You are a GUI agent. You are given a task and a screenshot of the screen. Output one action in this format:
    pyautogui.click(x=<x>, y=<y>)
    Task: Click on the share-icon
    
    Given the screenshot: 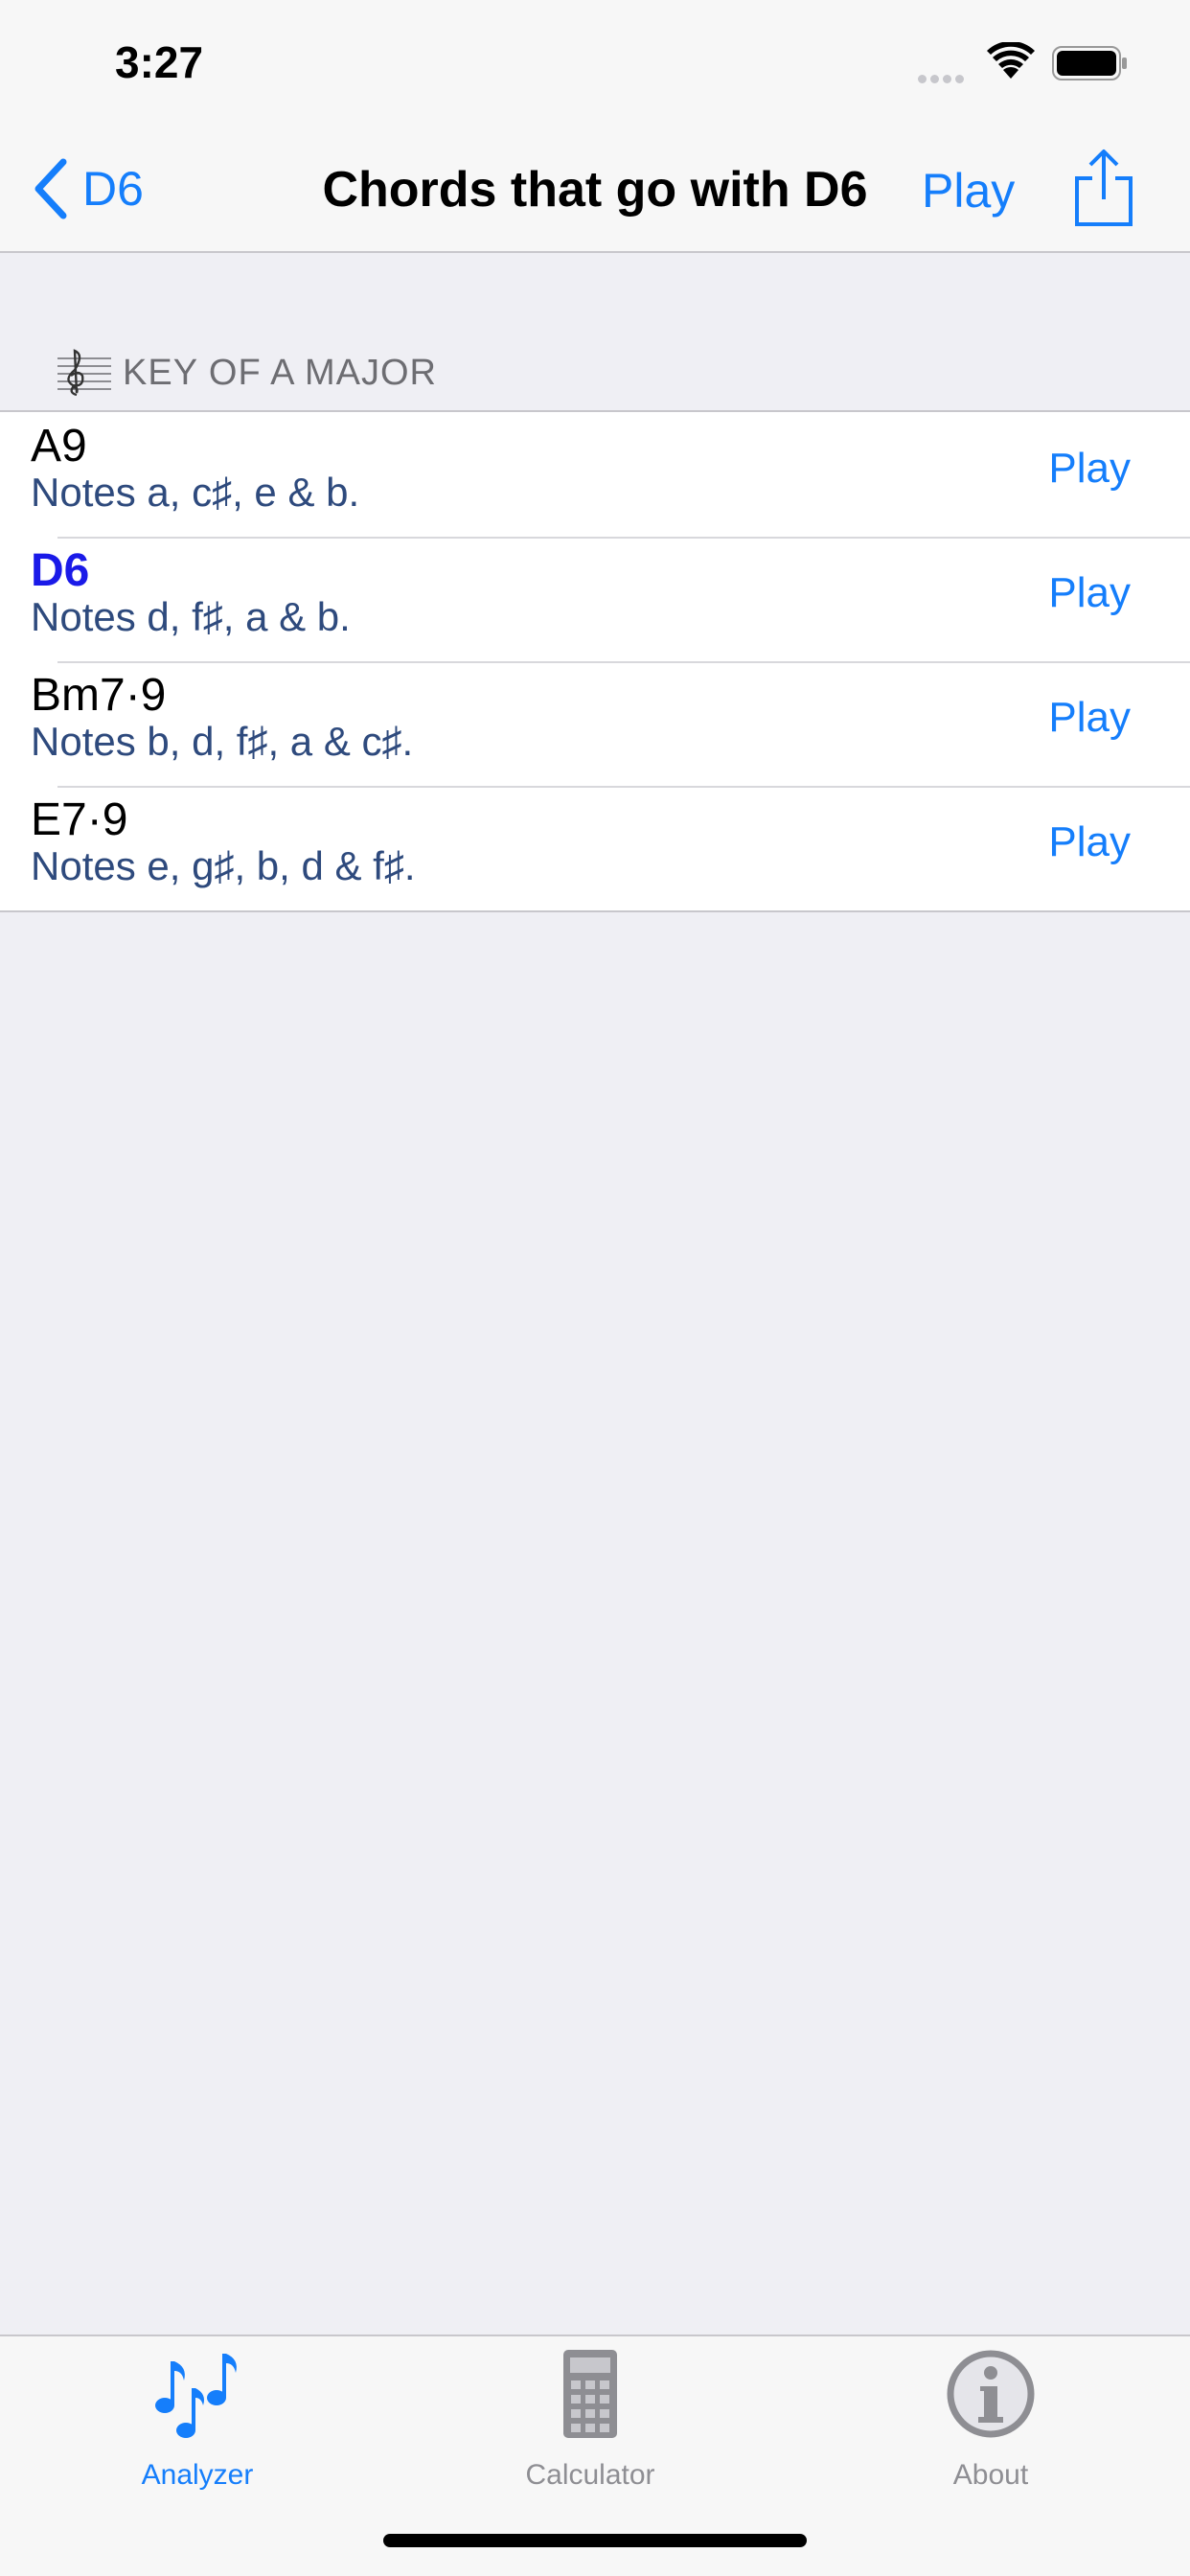 What is the action you would take?
    pyautogui.click(x=1103, y=188)
    